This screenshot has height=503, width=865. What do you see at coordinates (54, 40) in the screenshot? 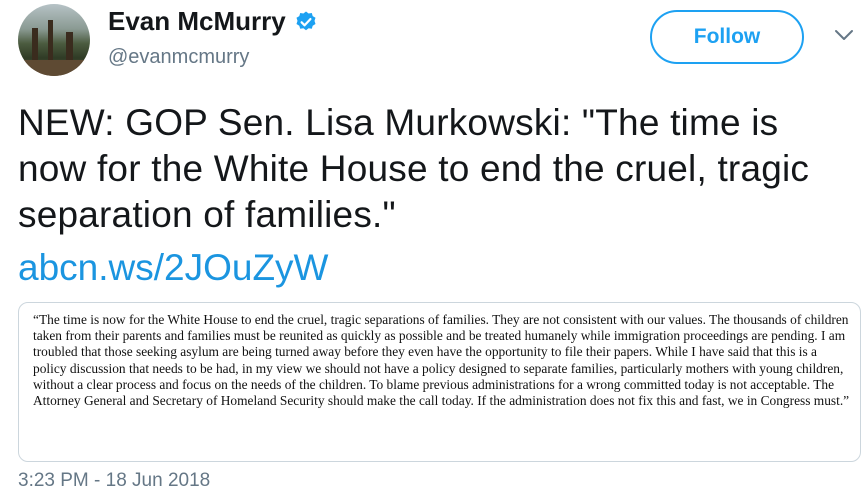
I see `avatar` at bounding box center [54, 40].